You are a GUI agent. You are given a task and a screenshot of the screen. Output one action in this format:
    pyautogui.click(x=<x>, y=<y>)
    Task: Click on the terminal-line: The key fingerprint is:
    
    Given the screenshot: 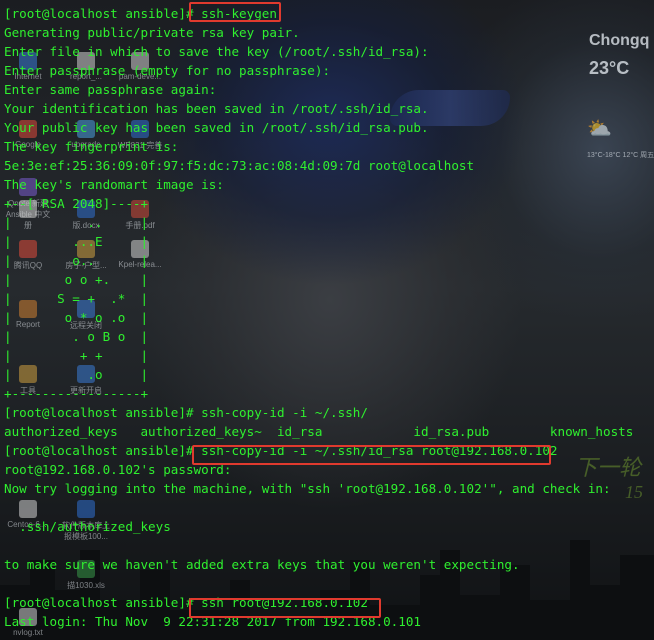 What is the action you would take?
    pyautogui.click(x=91, y=146)
    